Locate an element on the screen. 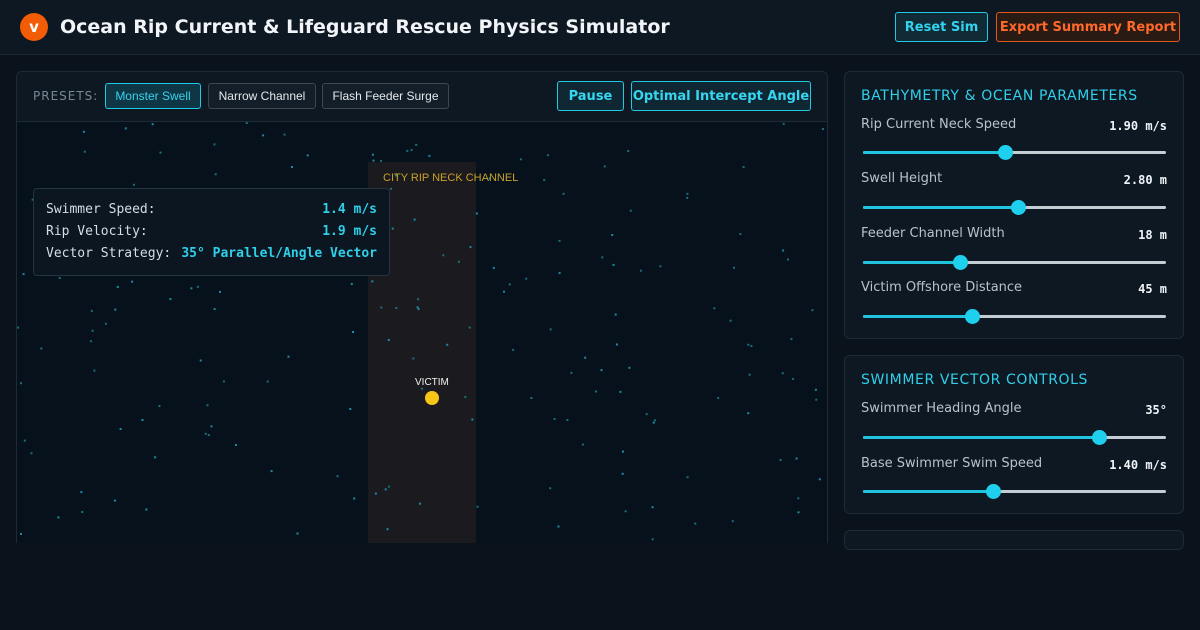  swim-speed-value: 1.40 m/s is located at coordinates (1138, 465).